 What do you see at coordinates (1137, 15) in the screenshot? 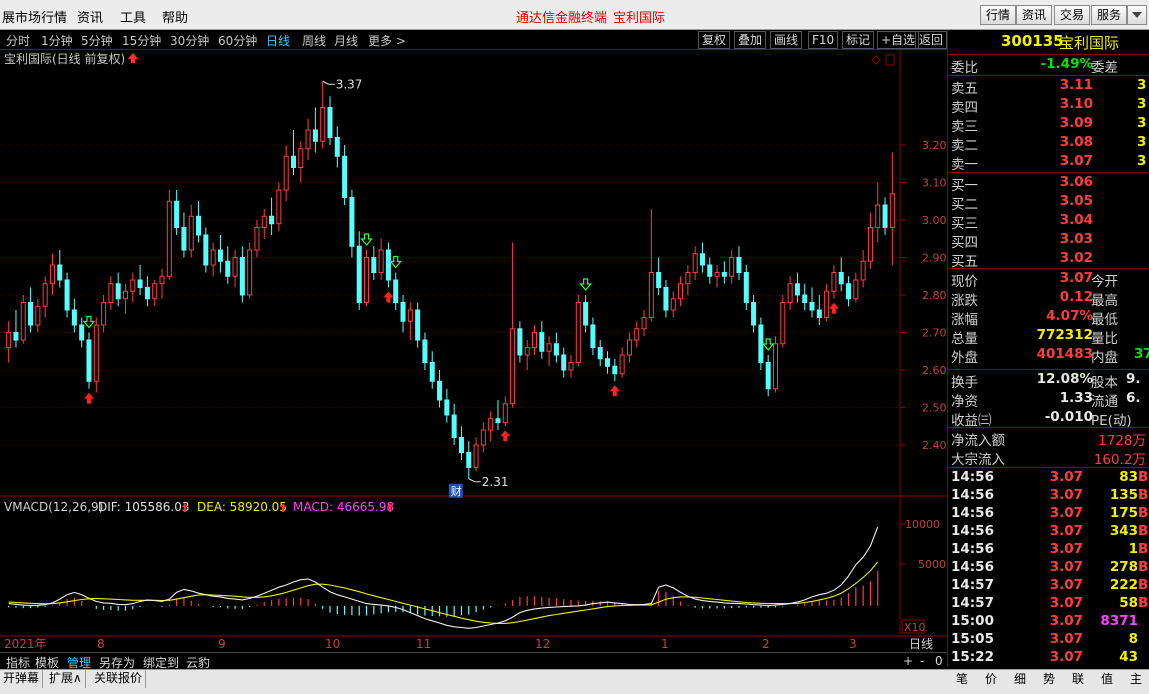
I see `window-menu-icon` at bounding box center [1137, 15].